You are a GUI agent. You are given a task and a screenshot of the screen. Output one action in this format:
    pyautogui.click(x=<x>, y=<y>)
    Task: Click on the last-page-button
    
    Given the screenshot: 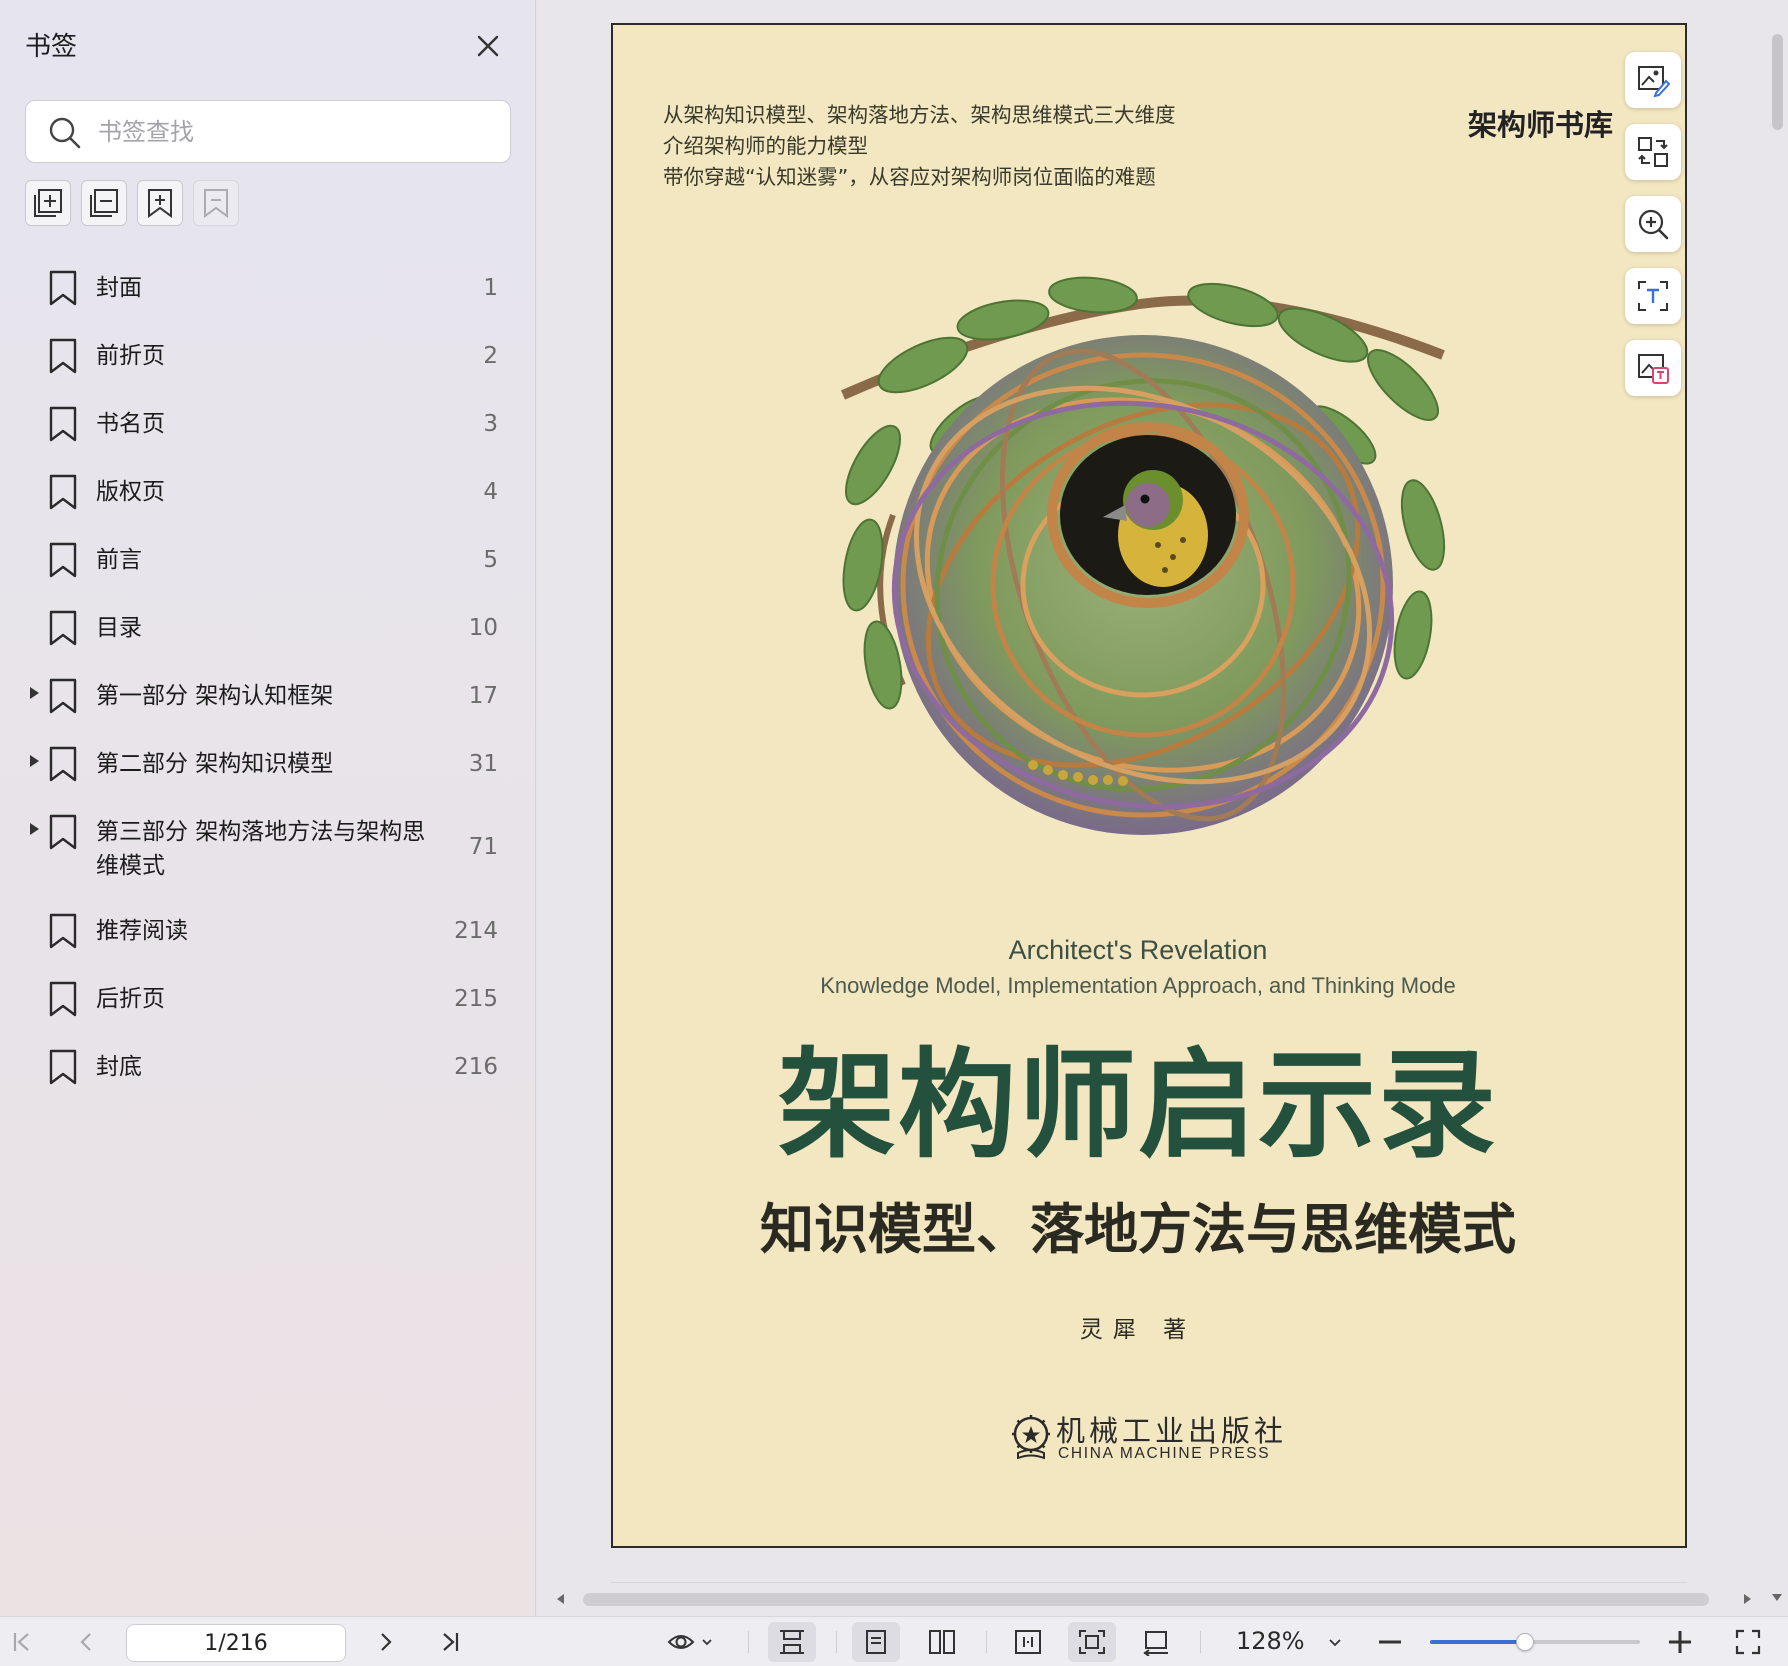 What is the action you would take?
    pyautogui.click(x=450, y=1641)
    